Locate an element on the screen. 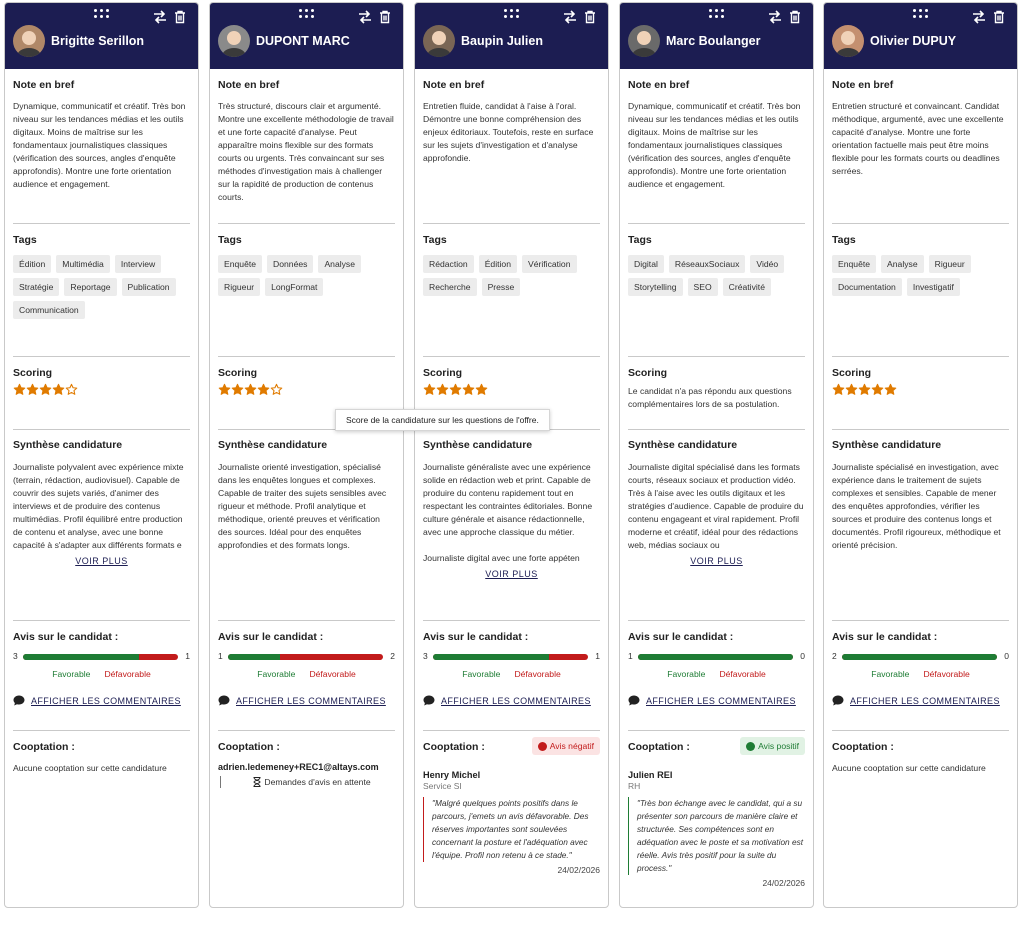 Image resolution: width=1024 pixels, height=927 pixels. avis-legend: Favorable Défavorable is located at coordinates (716, 674).